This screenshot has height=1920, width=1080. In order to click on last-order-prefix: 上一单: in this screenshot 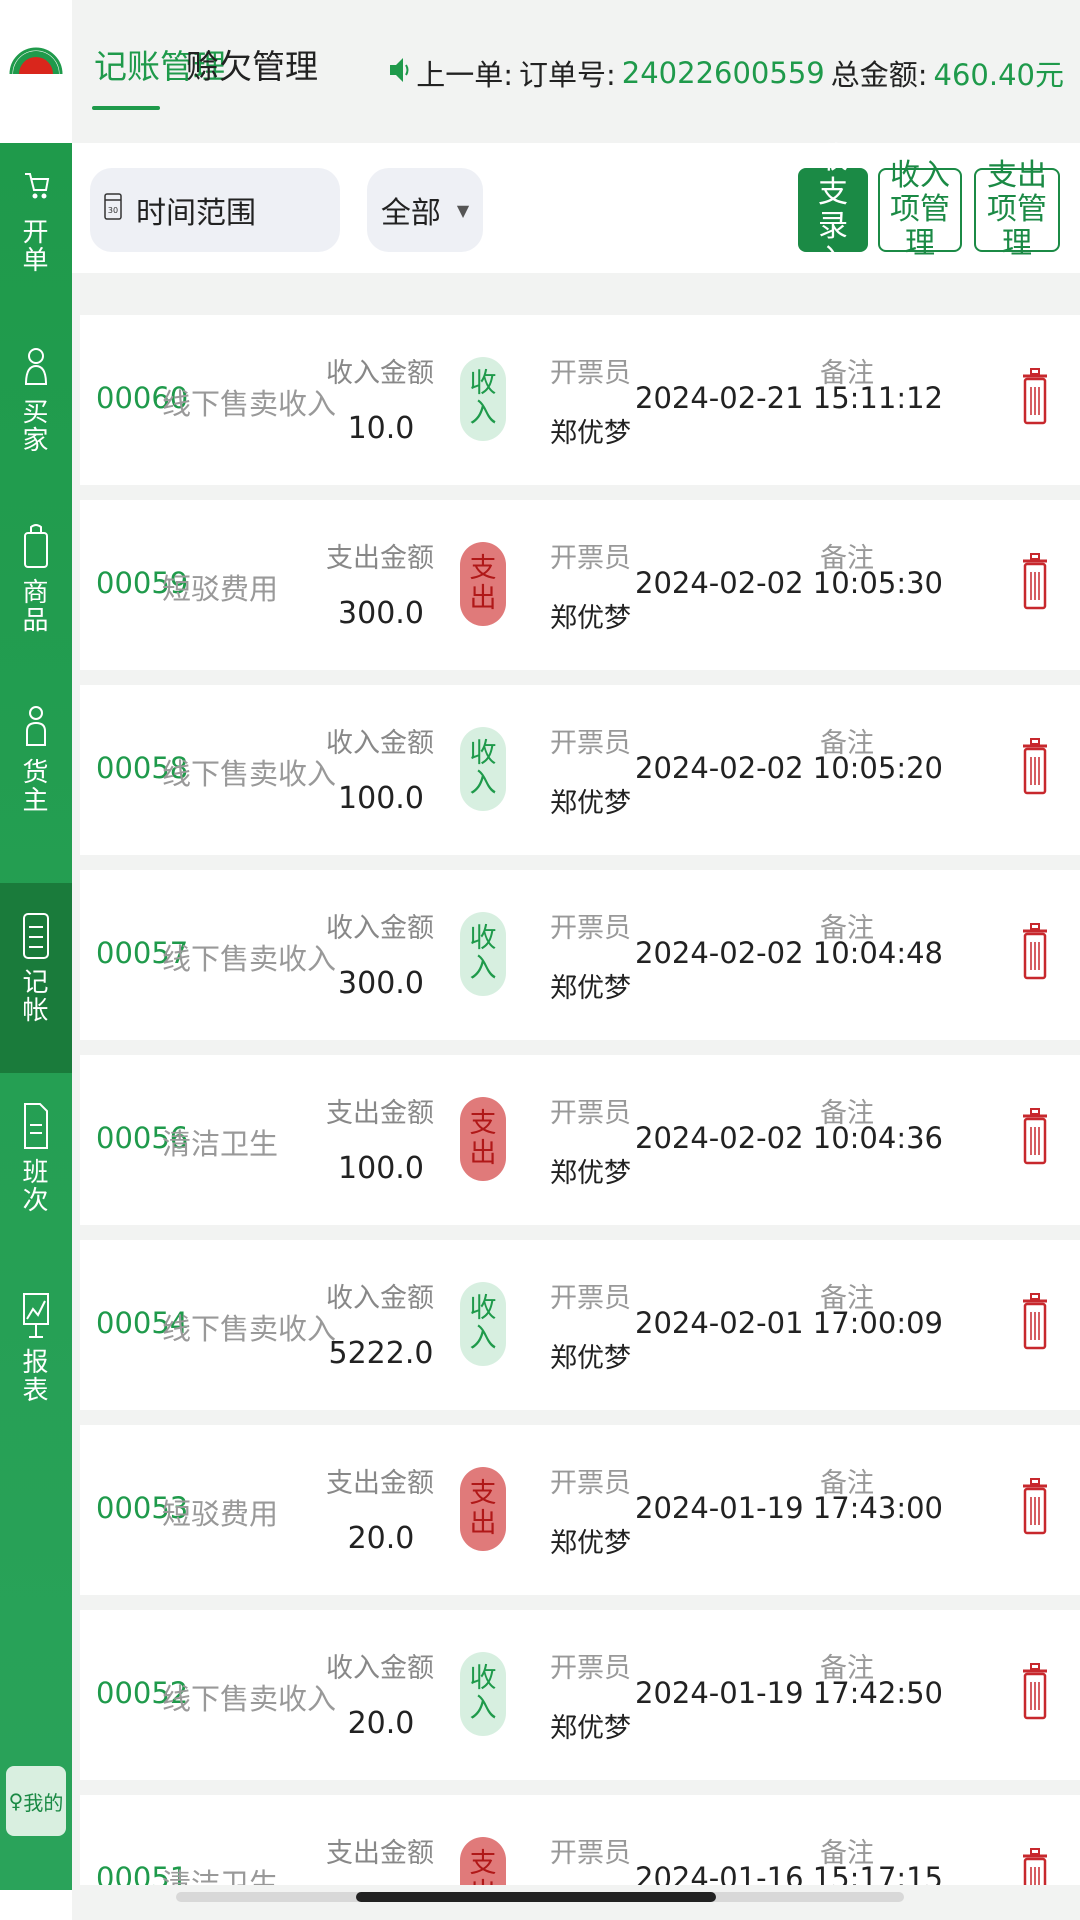, I will do `click(464, 75)`.